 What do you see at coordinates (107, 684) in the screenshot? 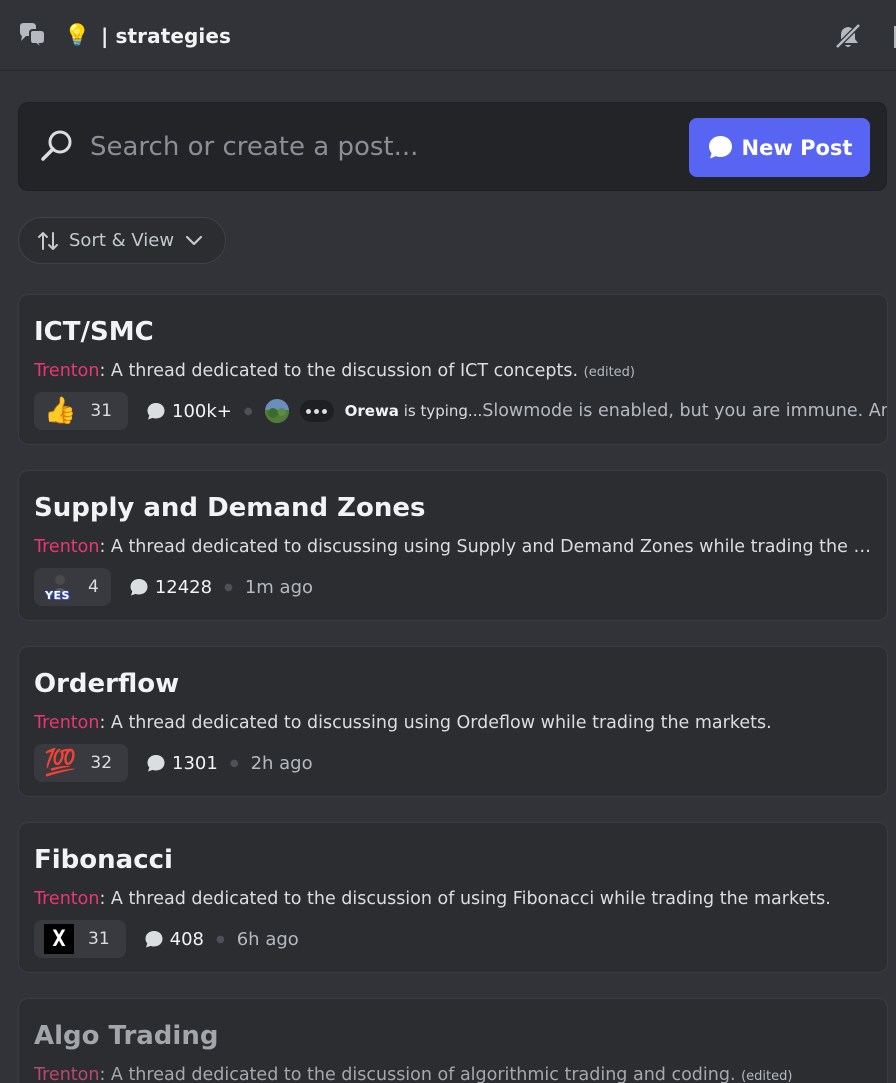
I see `post-title: Orderflow` at bounding box center [107, 684].